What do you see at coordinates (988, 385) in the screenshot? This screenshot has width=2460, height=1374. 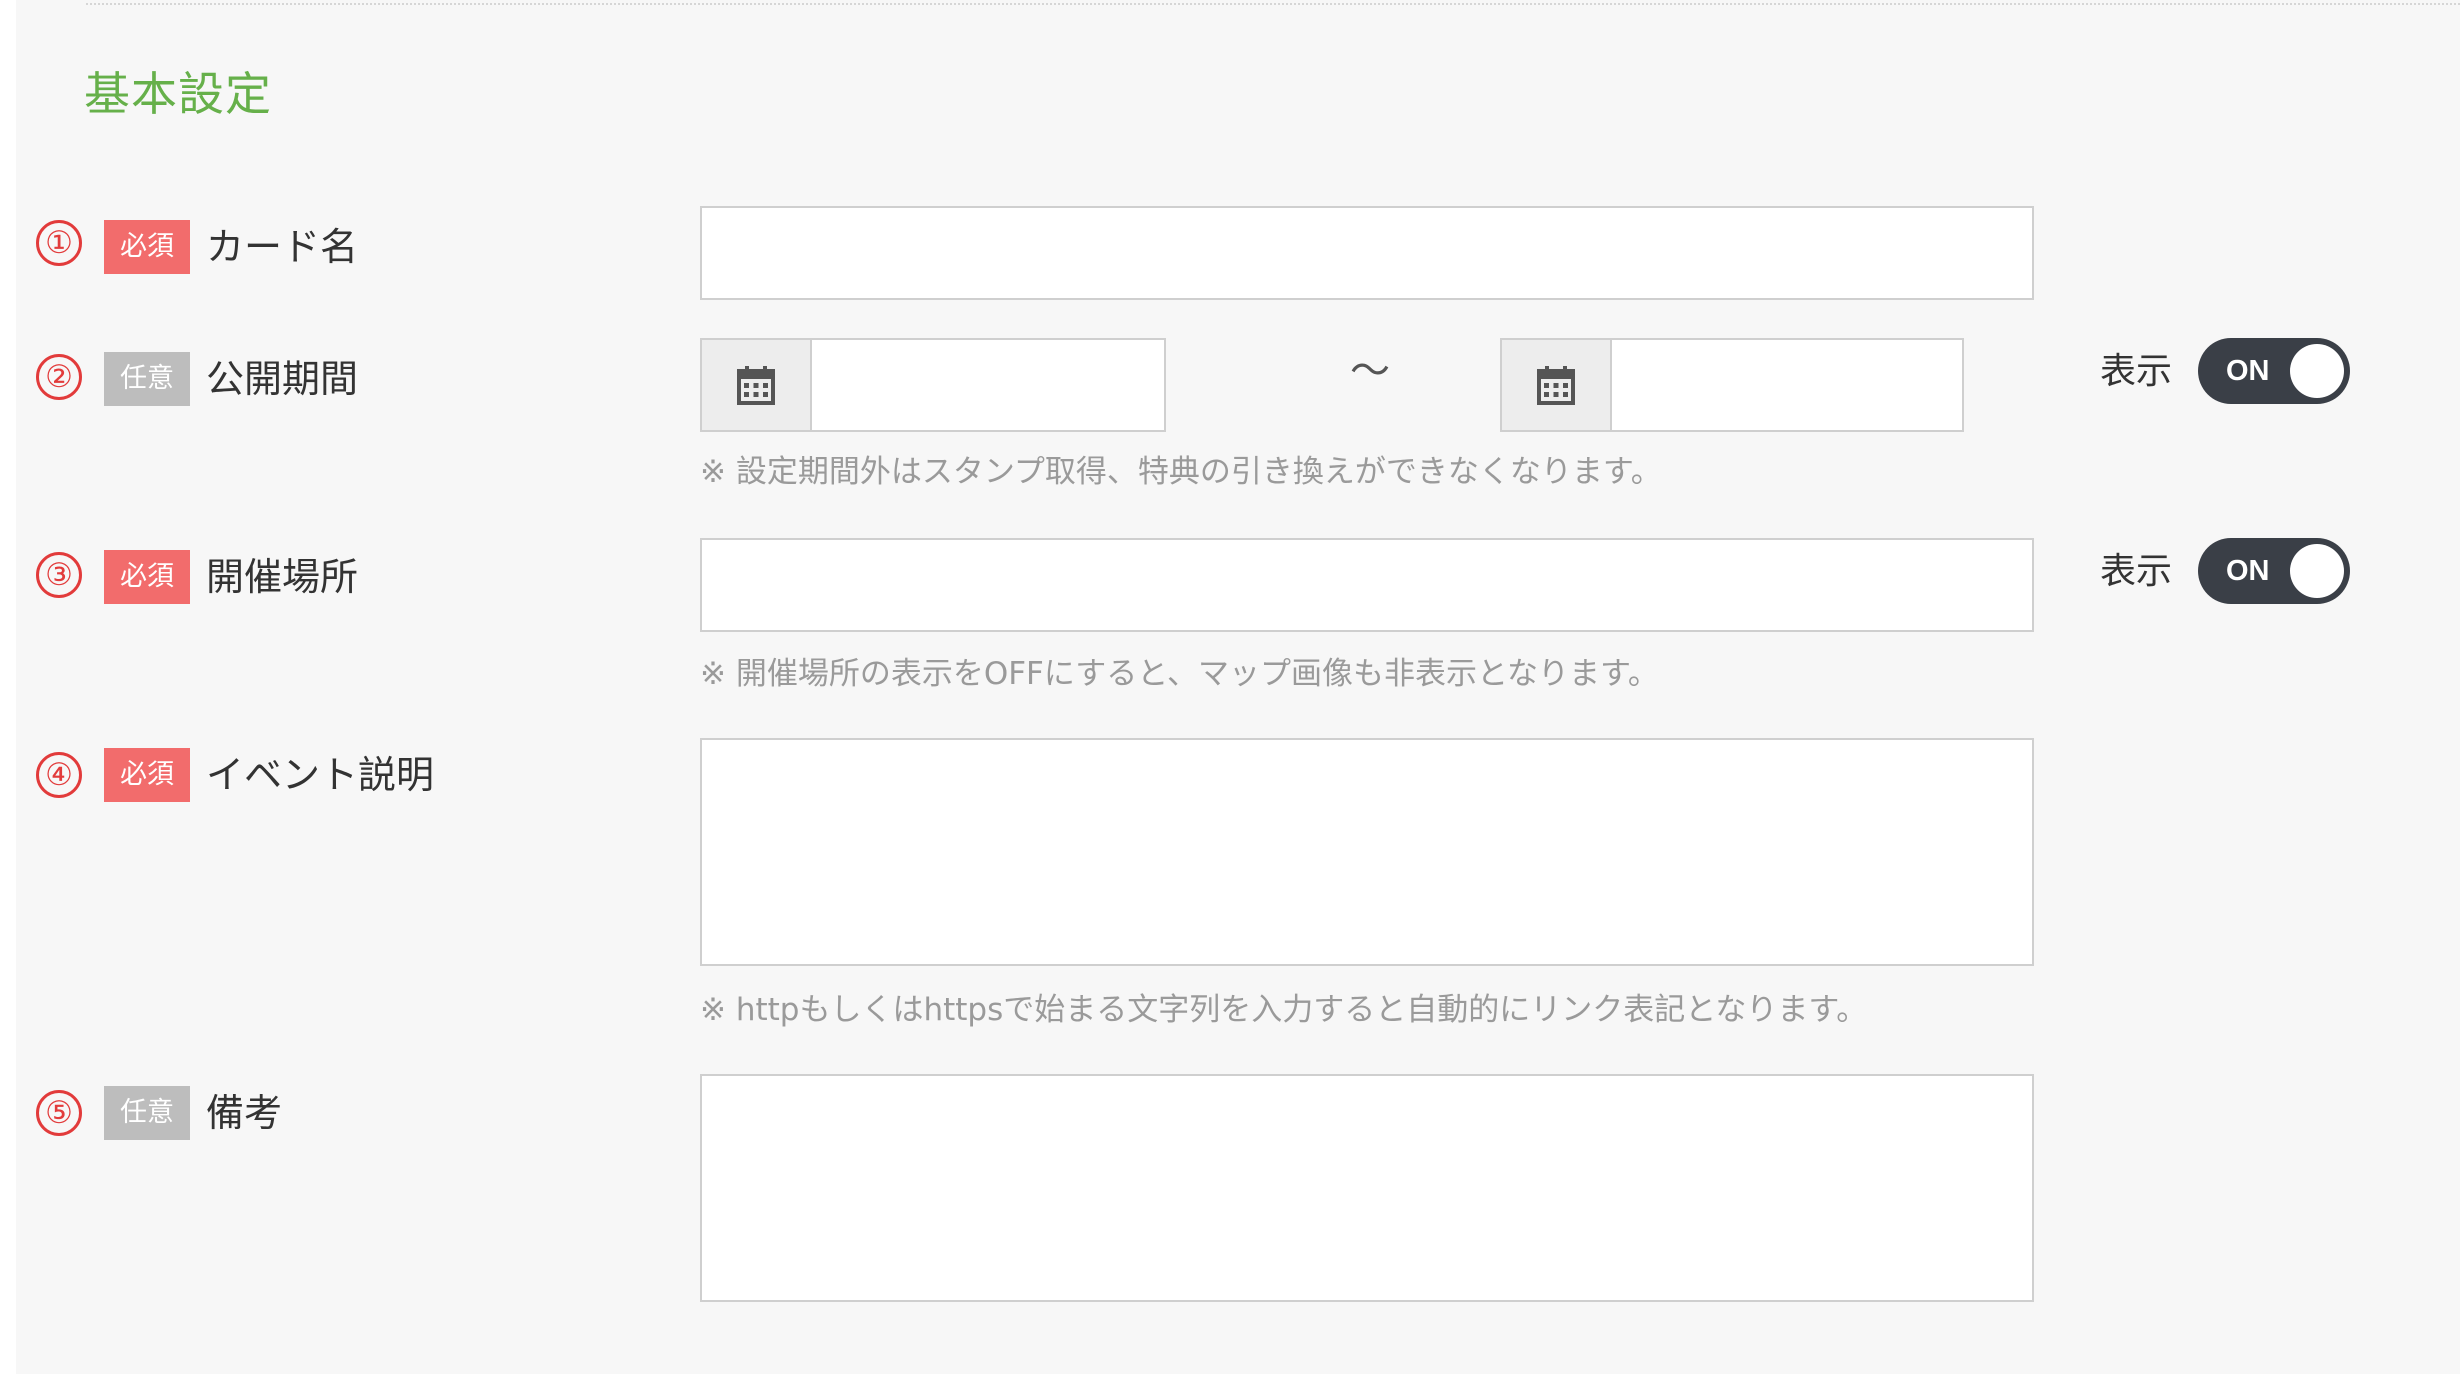 I see `start-date-input` at bounding box center [988, 385].